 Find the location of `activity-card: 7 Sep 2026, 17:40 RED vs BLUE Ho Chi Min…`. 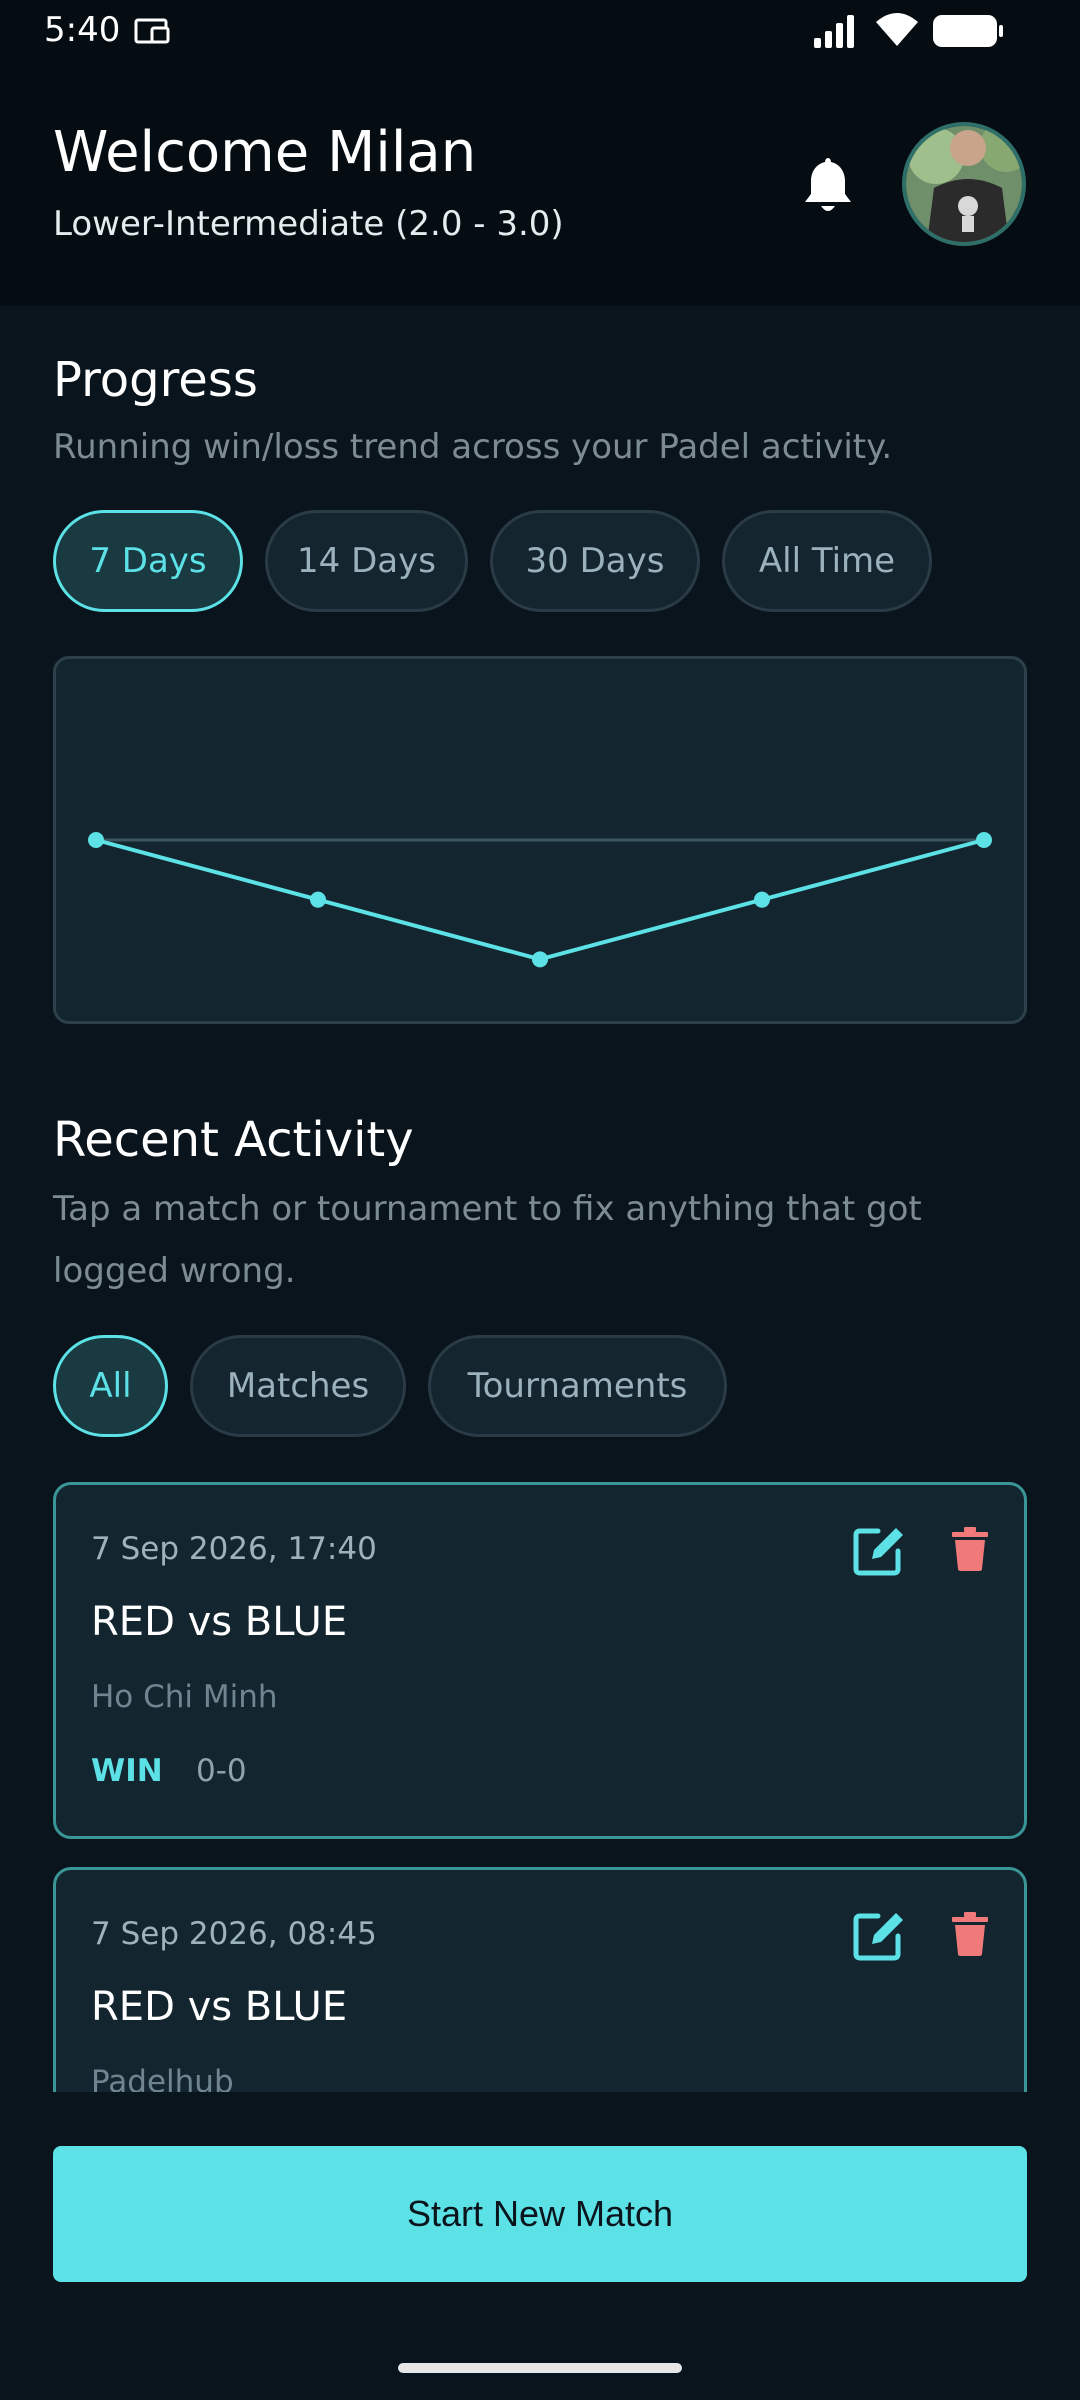

activity-card: 7 Sep 2026, 17:40 RED vs BLUE Ho Chi Min… is located at coordinates (540, 1660).